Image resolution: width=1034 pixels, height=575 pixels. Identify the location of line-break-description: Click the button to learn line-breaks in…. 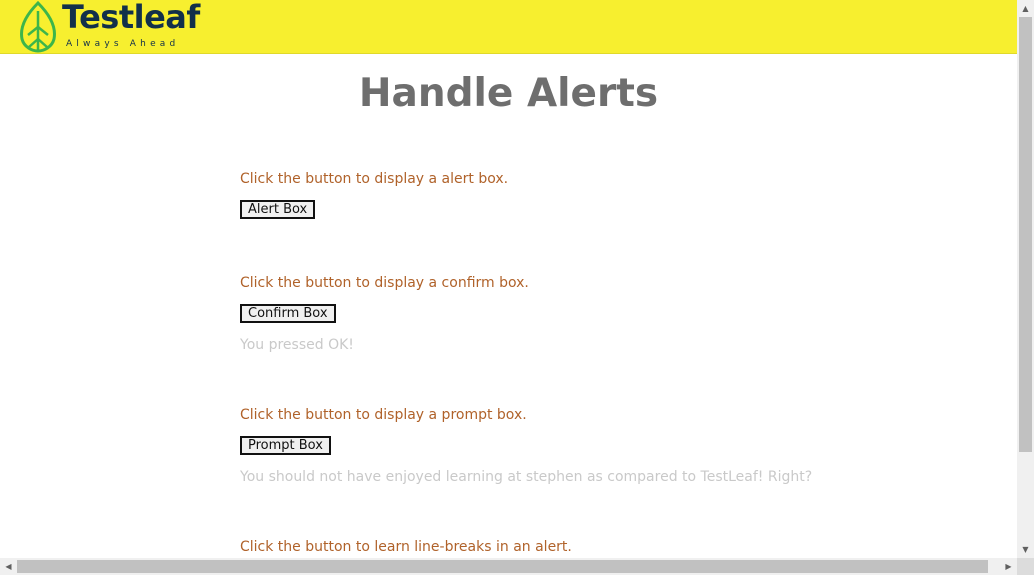
(406, 547).